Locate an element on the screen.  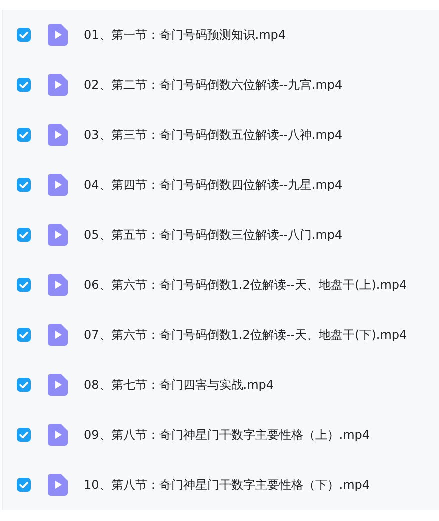
file-name: 06、第六节：奇门号码倒数1.2位解读--天、地盘干(上).mp4 is located at coordinates (246, 285).